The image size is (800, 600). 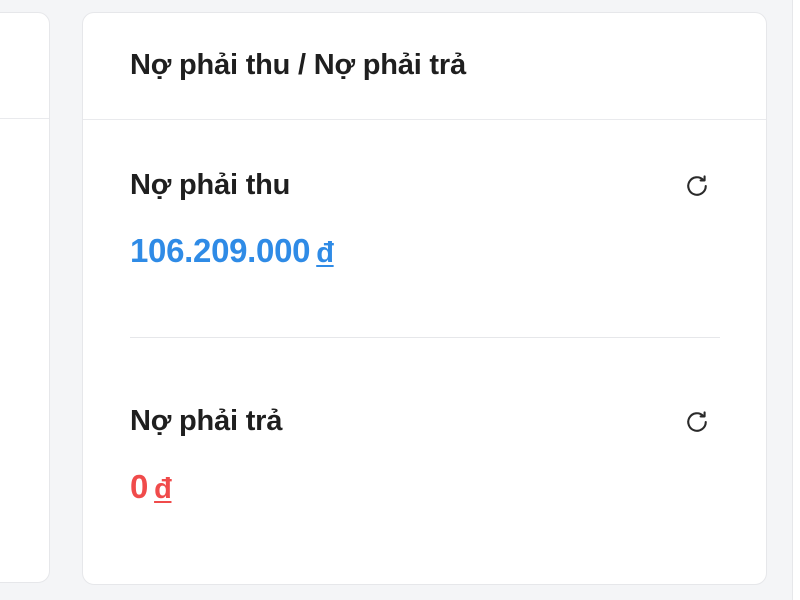 I want to click on payable-section: Nợ phải trả 0đ, so click(x=425, y=455).